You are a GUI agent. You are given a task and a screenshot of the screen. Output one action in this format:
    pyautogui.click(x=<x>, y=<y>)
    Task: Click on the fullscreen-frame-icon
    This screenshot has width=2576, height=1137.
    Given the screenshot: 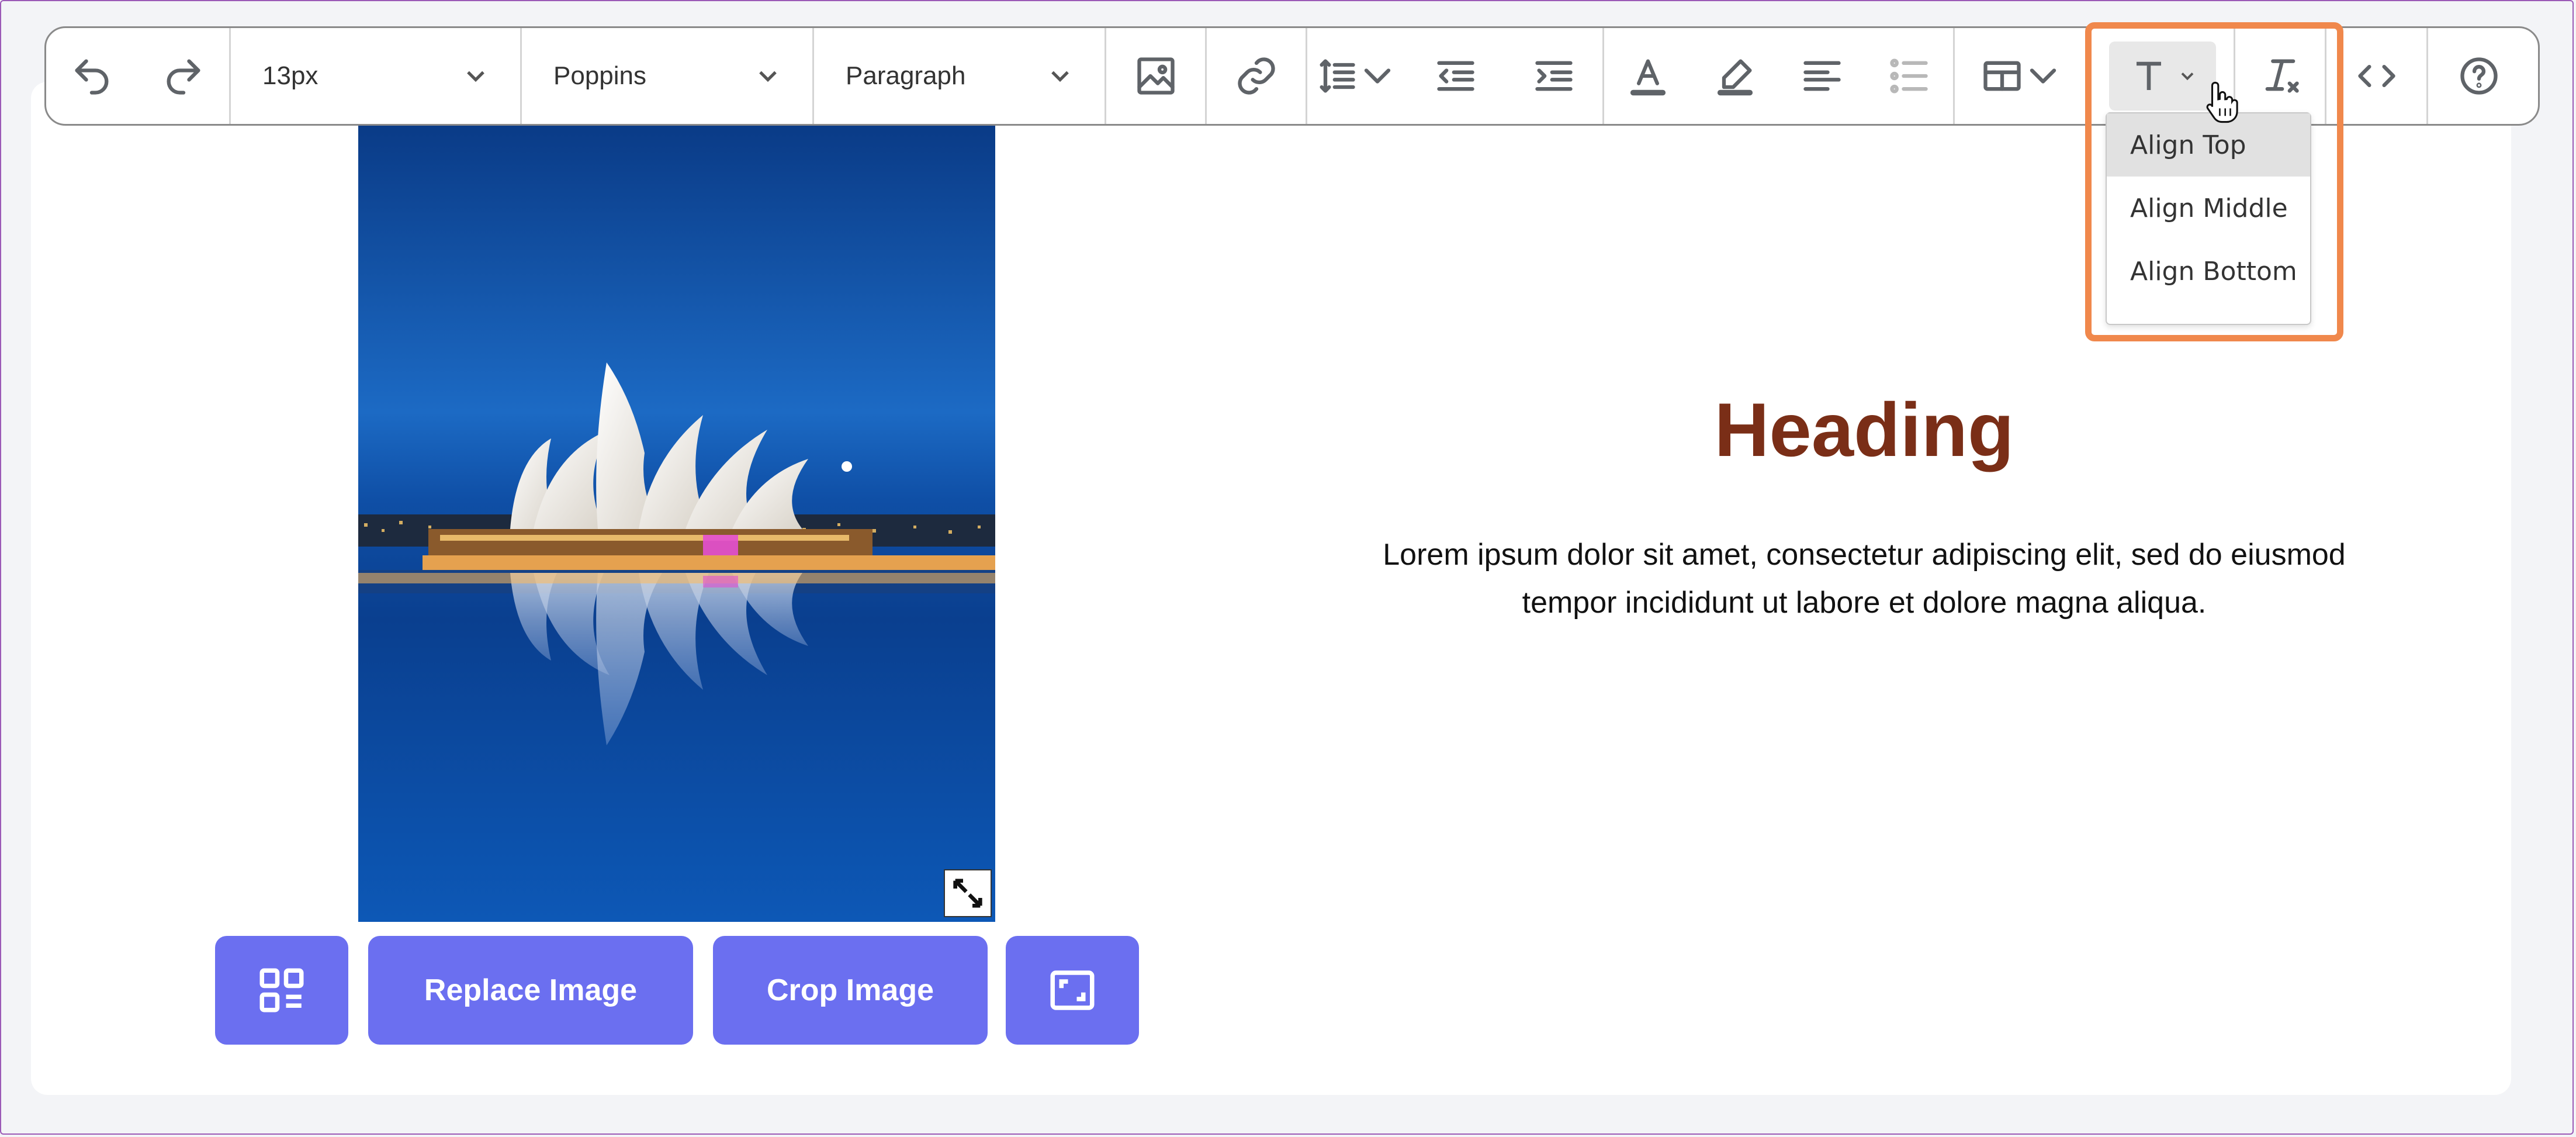 What is the action you would take?
    pyautogui.click(x=1072, y=990)
    